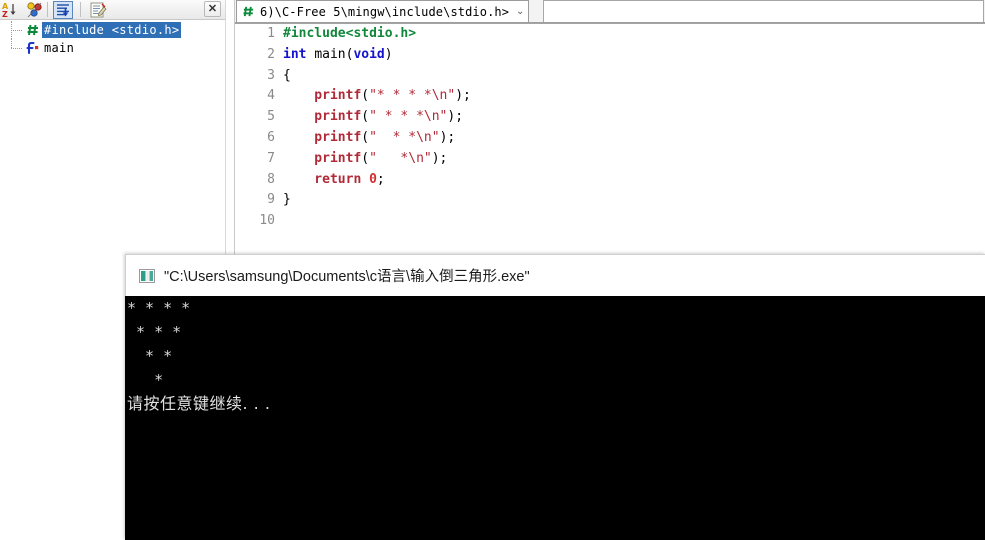 This screenshot has width=985, height=540. I want to click on tree-item-main: main, so click(112, 48).